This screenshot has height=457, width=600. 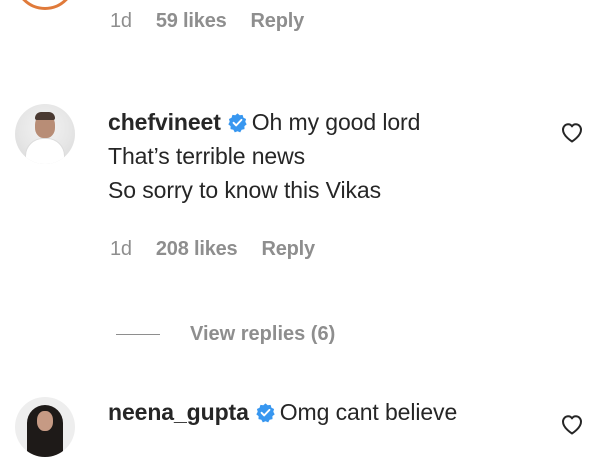 What do you see at coordinates (178, 412) in the screenshot?
I see `username-link: neena_gupta` at bounding box center [178, 412].